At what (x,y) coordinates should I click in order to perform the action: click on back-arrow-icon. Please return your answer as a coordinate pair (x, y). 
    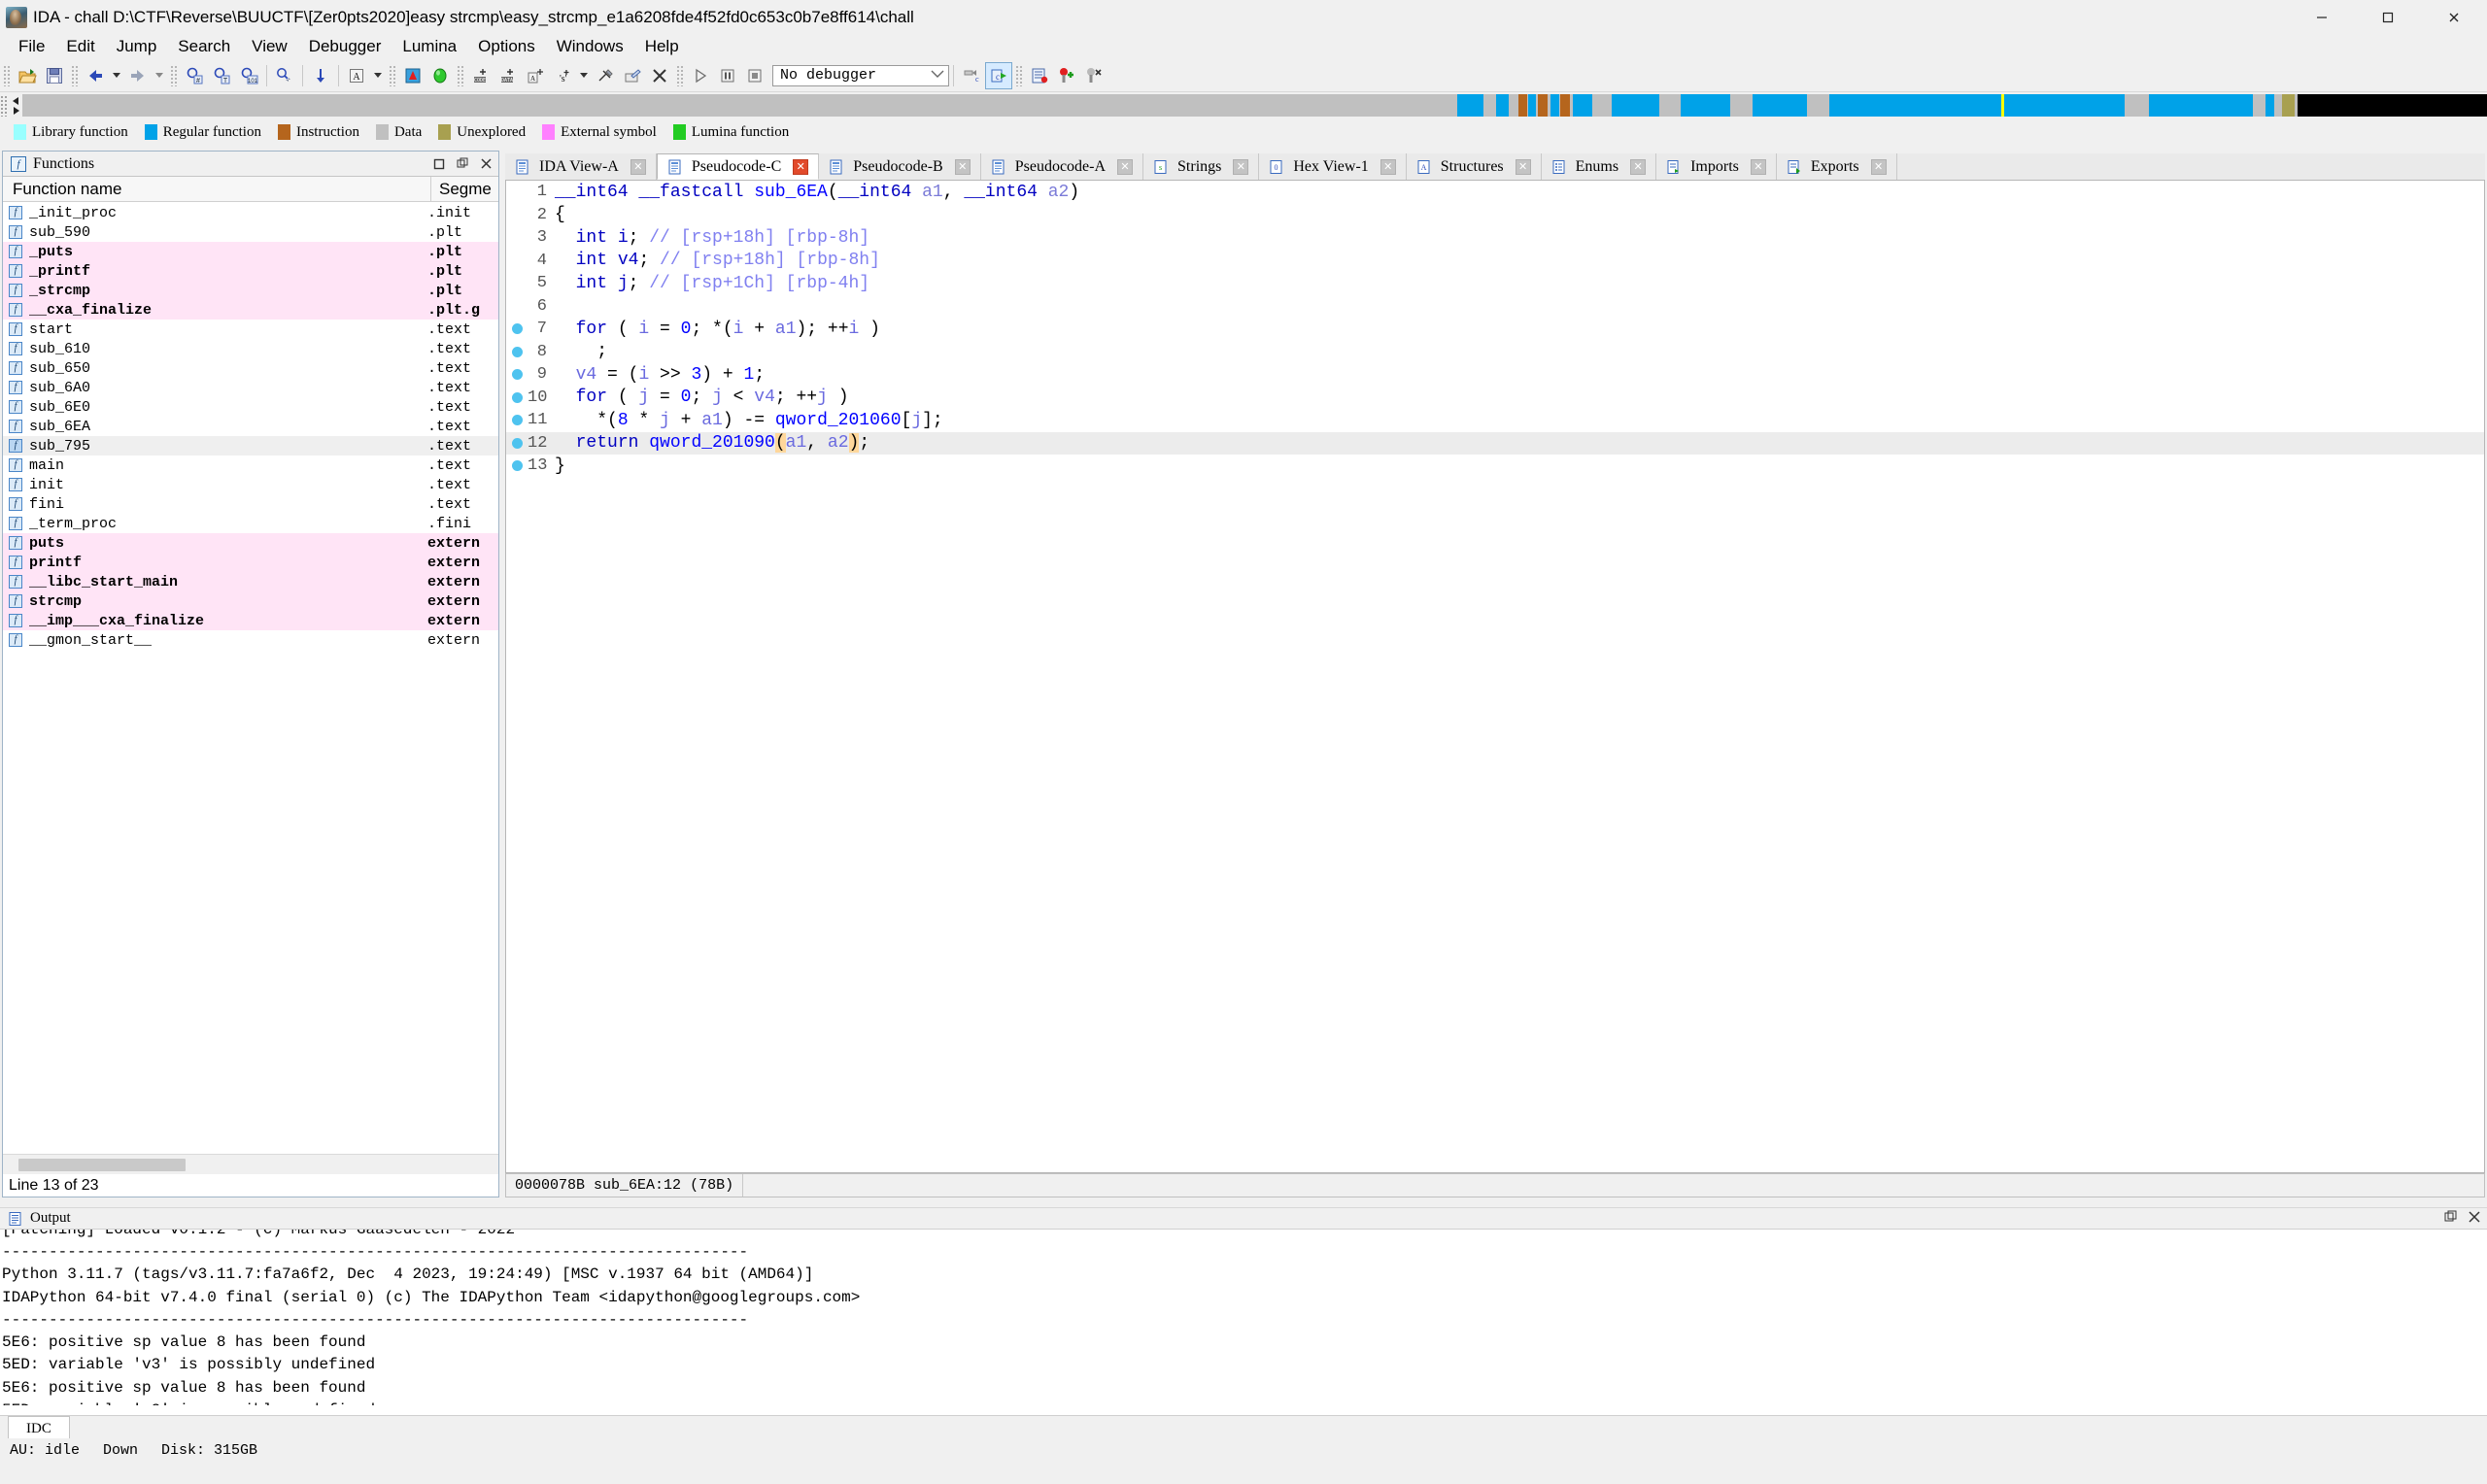
    Looking at the image, I should click on (95, 76).